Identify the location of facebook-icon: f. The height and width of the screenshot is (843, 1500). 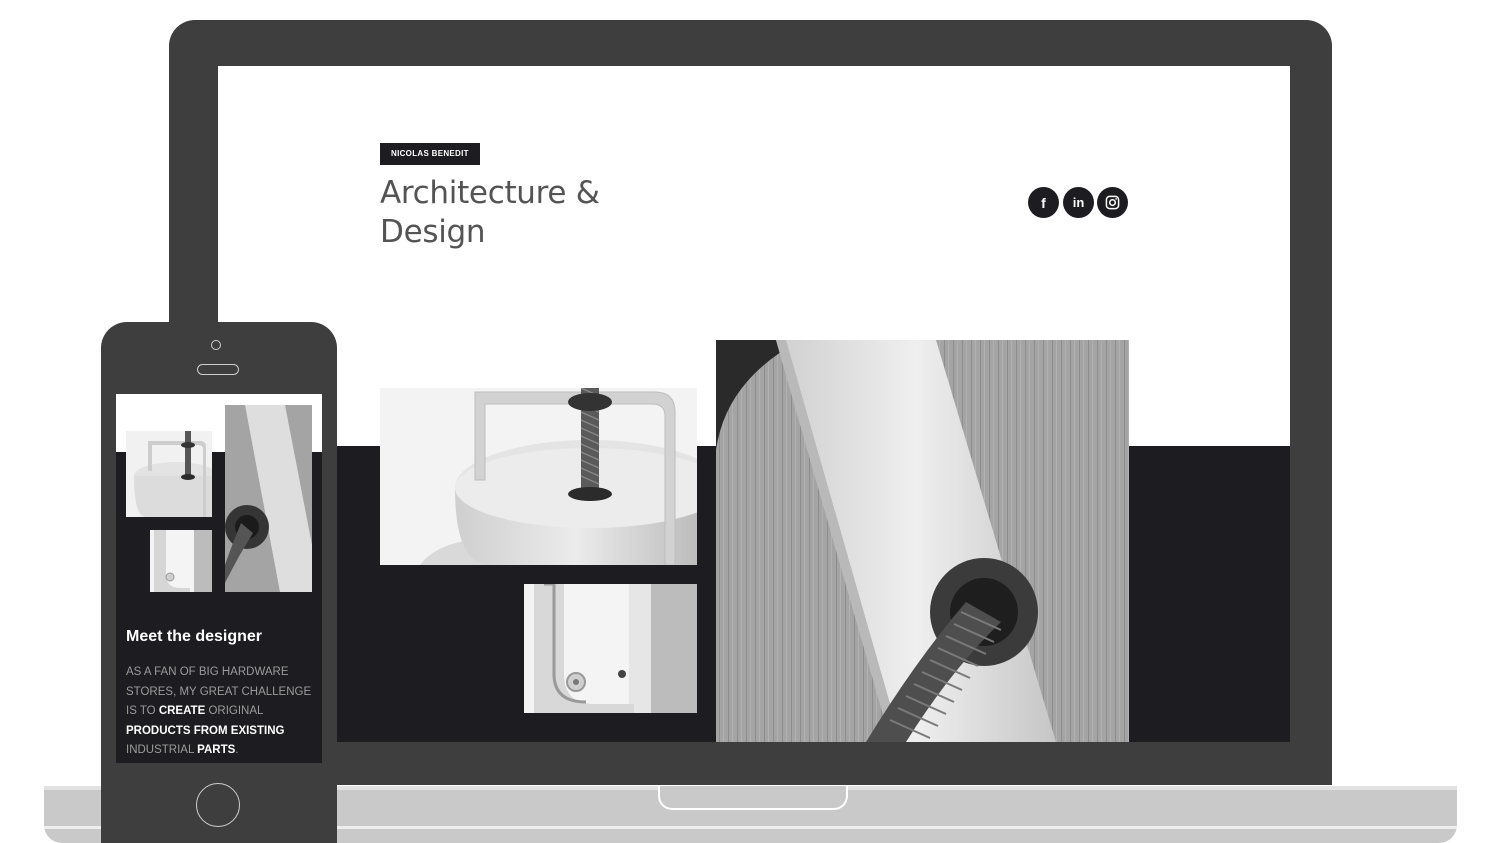
(1043, 202).